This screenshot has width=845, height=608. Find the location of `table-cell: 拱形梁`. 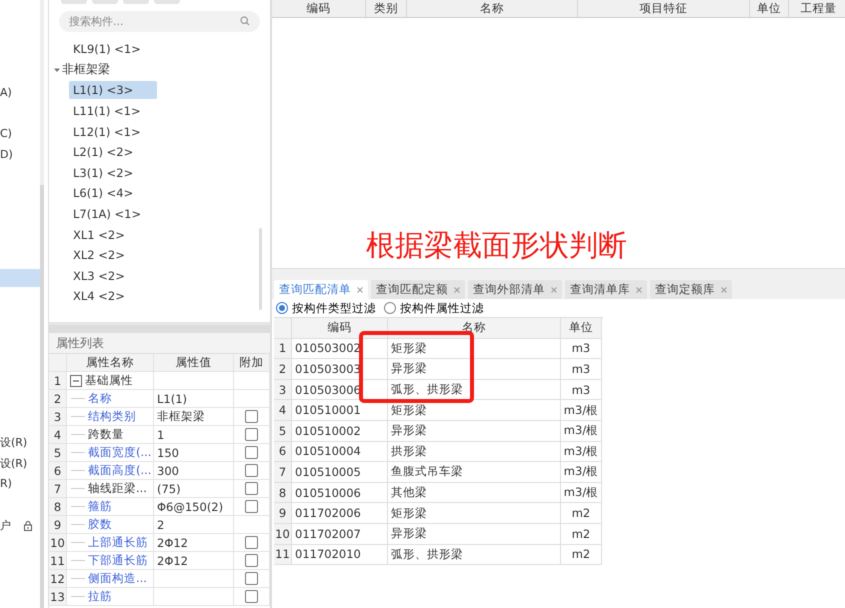

table-cell: 拱形梁 is located at coordinates (474, 452).